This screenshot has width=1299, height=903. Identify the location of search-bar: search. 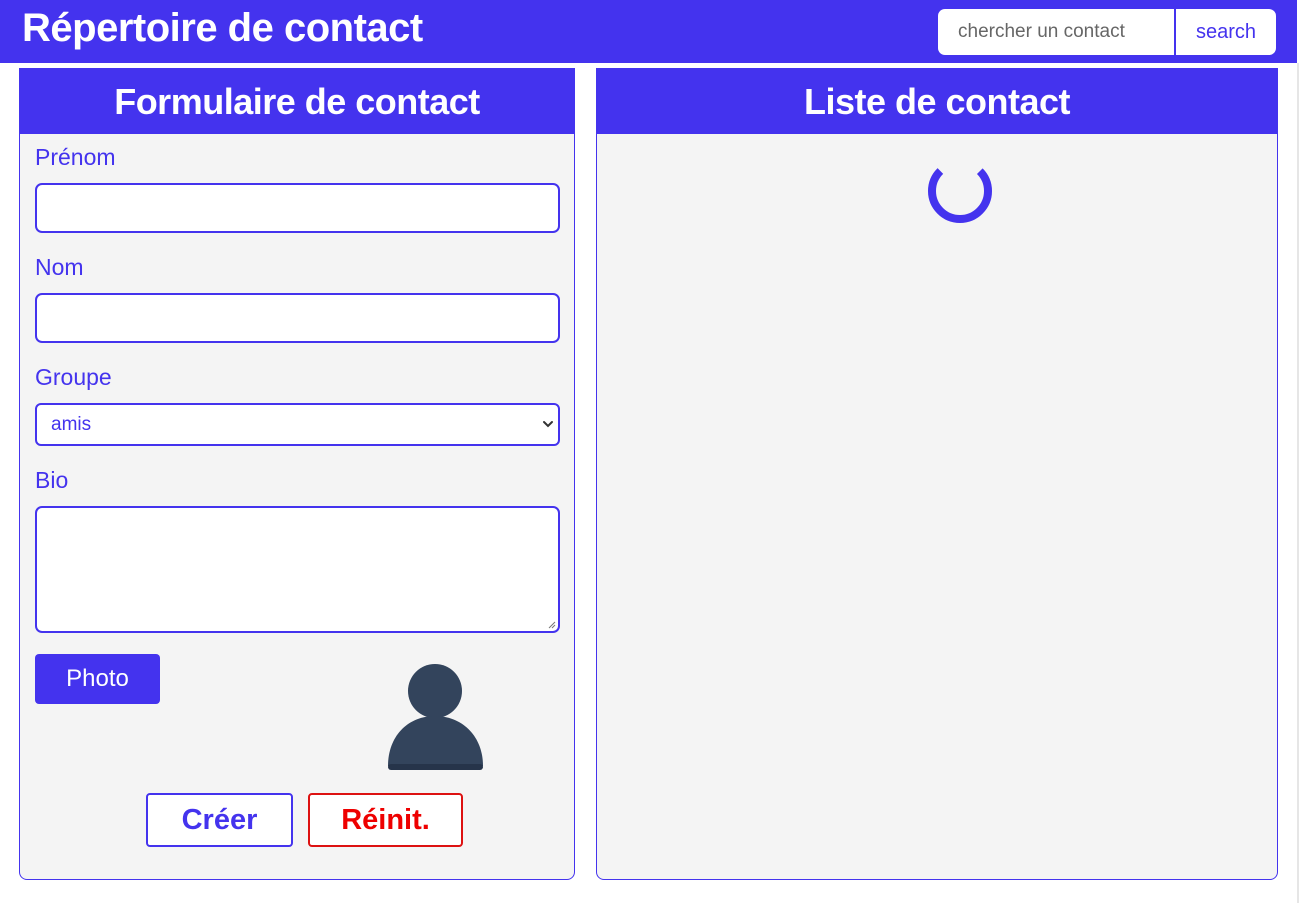
(1107, 32).